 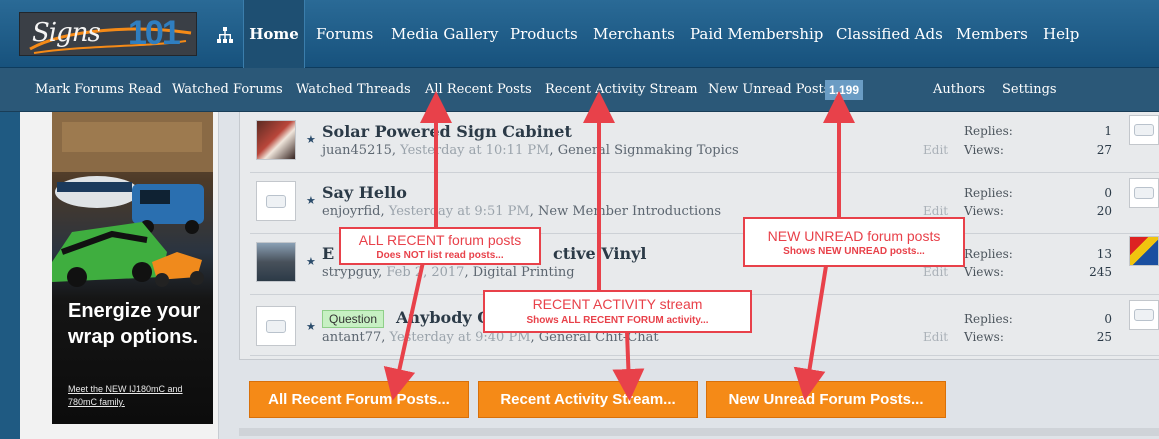 What do you see at coordinates (364, 192) in the screenshot?
I see `thread-title: Say Hello` at bounding box center [364, 192].